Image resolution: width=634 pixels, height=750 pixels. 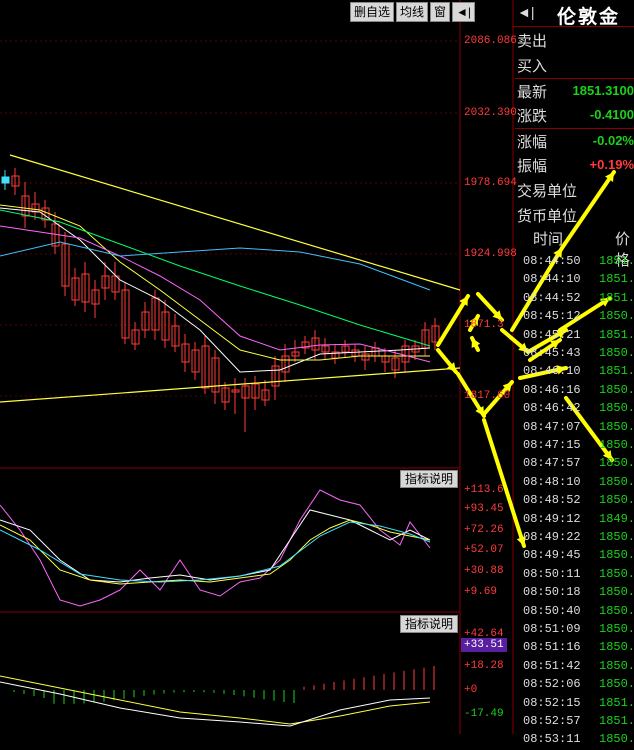 What do you see at coordinates (552, 721) in the screenshot?
I see `tick-time: 08:52:57` at bounding box center [552, 721].